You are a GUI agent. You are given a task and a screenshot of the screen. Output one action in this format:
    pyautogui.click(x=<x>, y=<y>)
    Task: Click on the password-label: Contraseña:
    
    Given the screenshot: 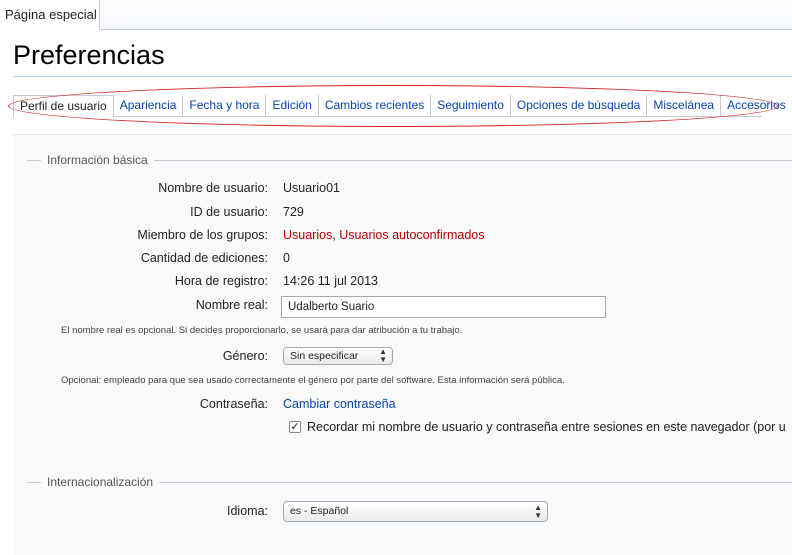 What is the action you would take?
    pyautogui.click(x=233, y=404)
    